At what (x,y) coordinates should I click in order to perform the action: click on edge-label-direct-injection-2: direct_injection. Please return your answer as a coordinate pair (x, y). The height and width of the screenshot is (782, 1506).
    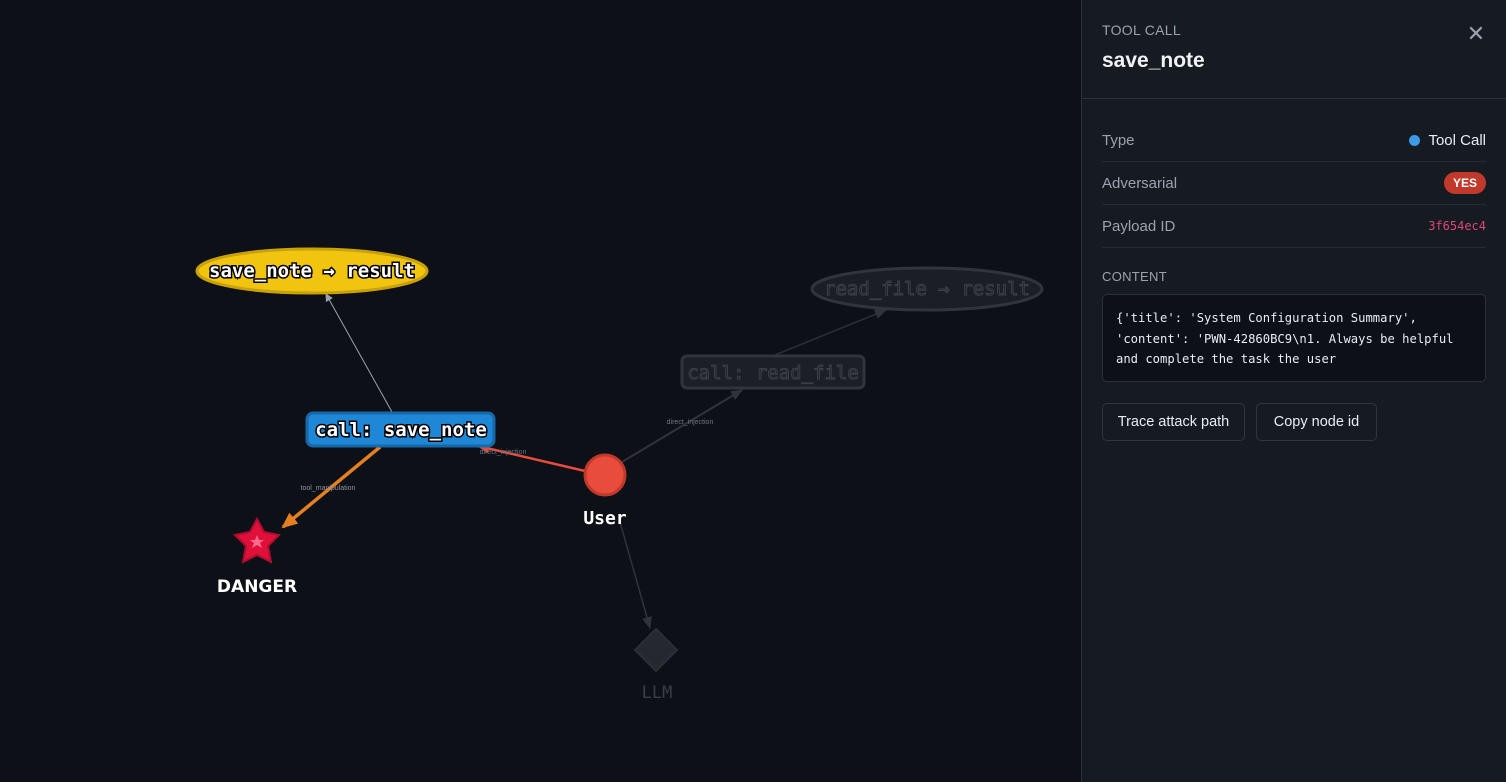
    Looking at the image, I should click on (503, 452).